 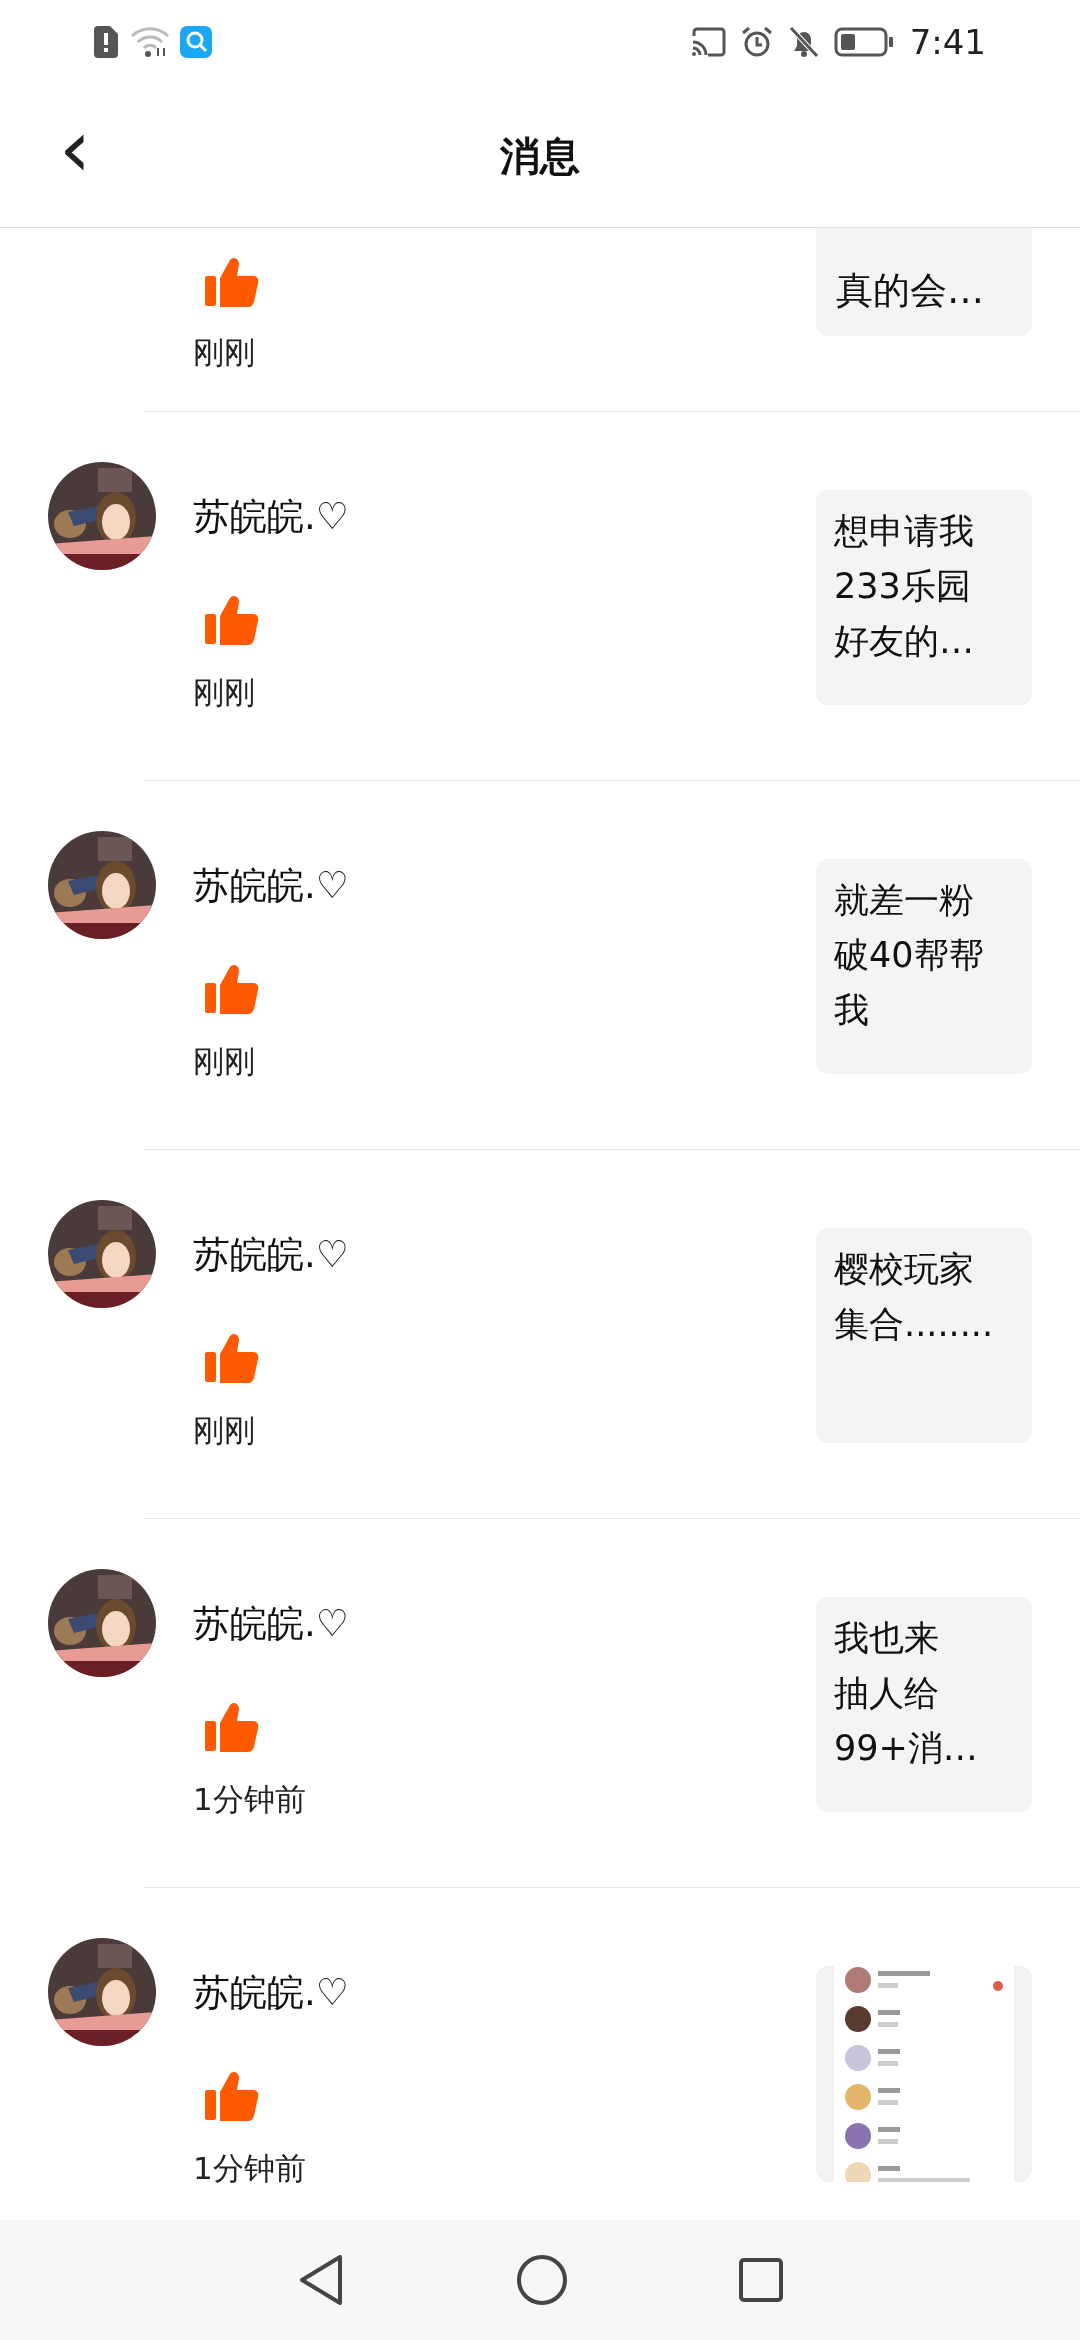 What do you see at coordinates (909, 955) in the screenshot?
I see `preview-text: 破40帮帮` at bounding box center [909, 955].